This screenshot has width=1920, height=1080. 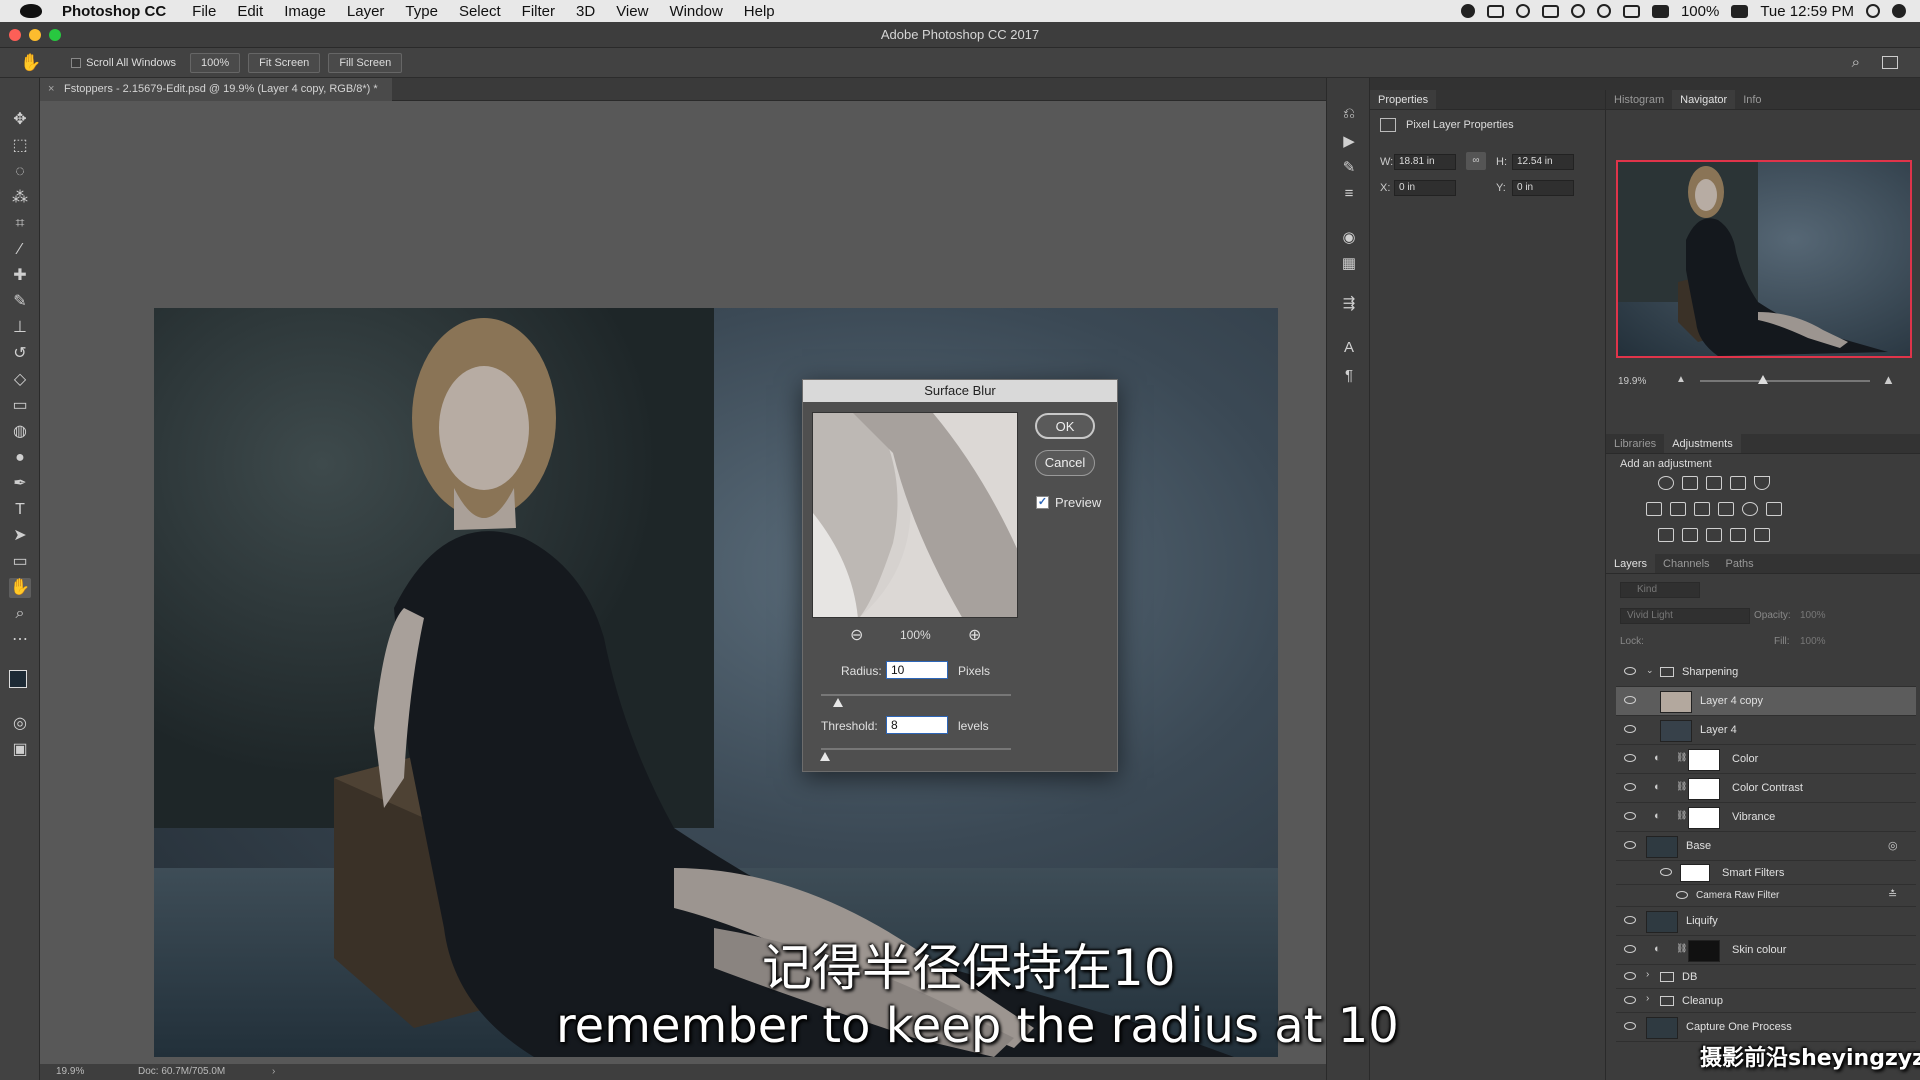 I want to click on zoom-window-button, so click(x=55, y=35).